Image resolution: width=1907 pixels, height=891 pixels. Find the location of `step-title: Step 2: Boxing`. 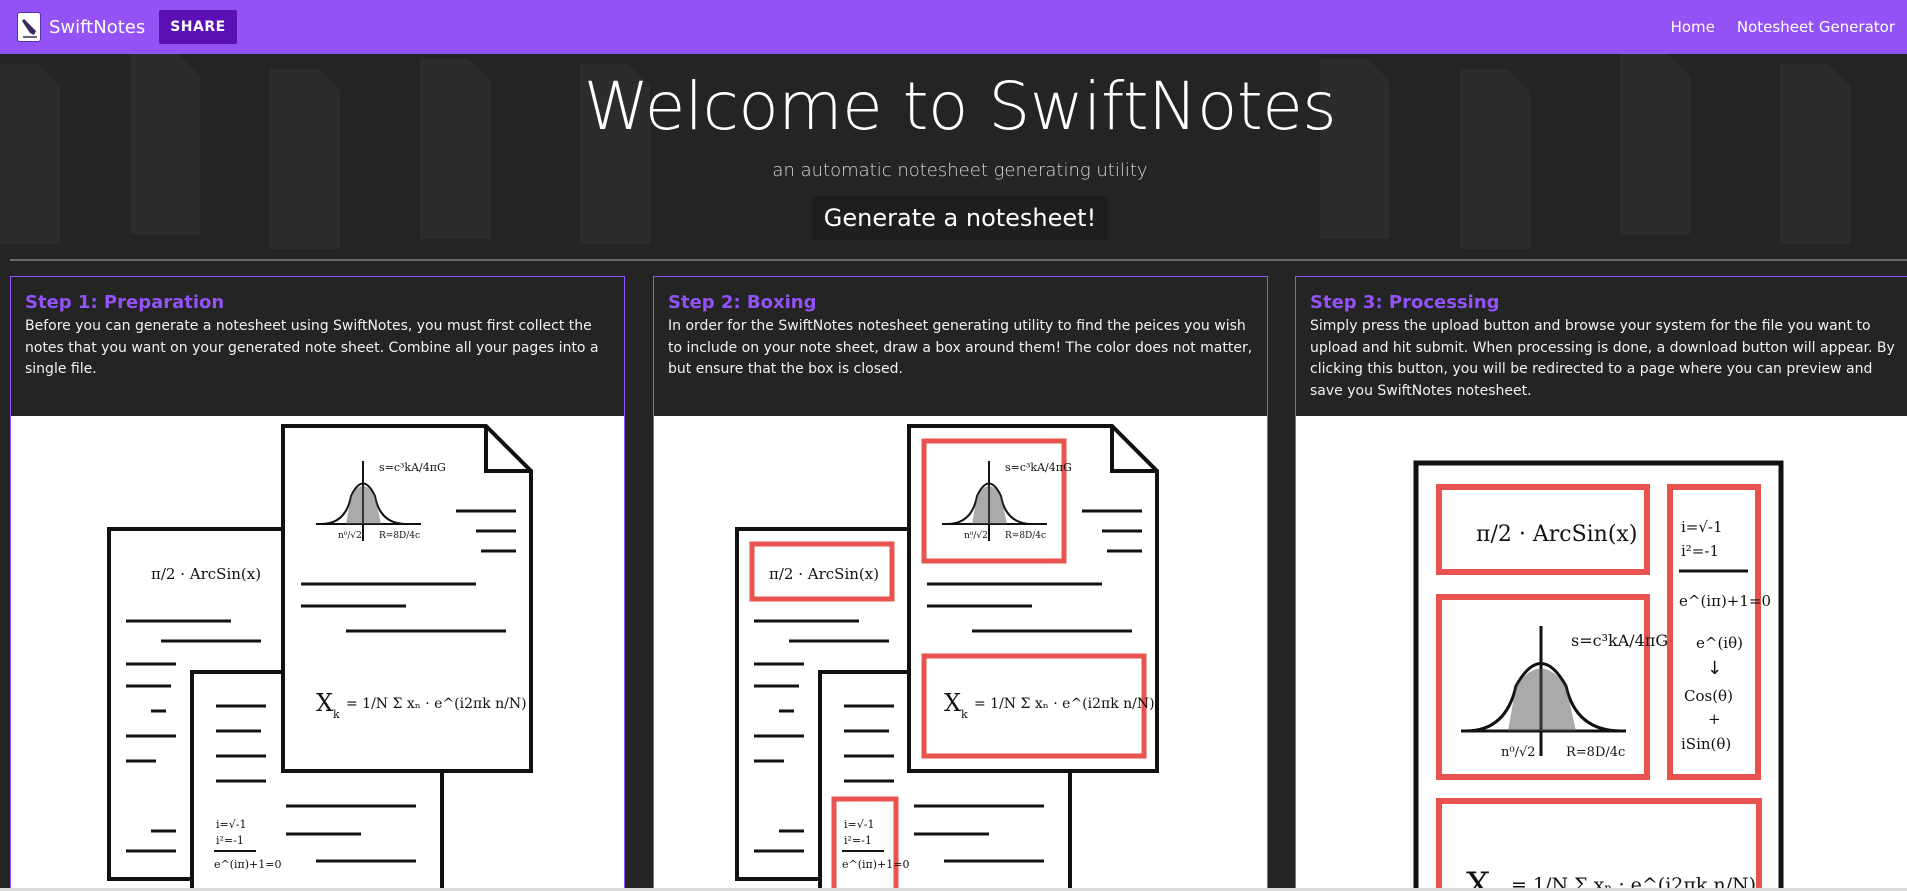

step-title: Step 2: Boxing is located at coordinates (742, 302).